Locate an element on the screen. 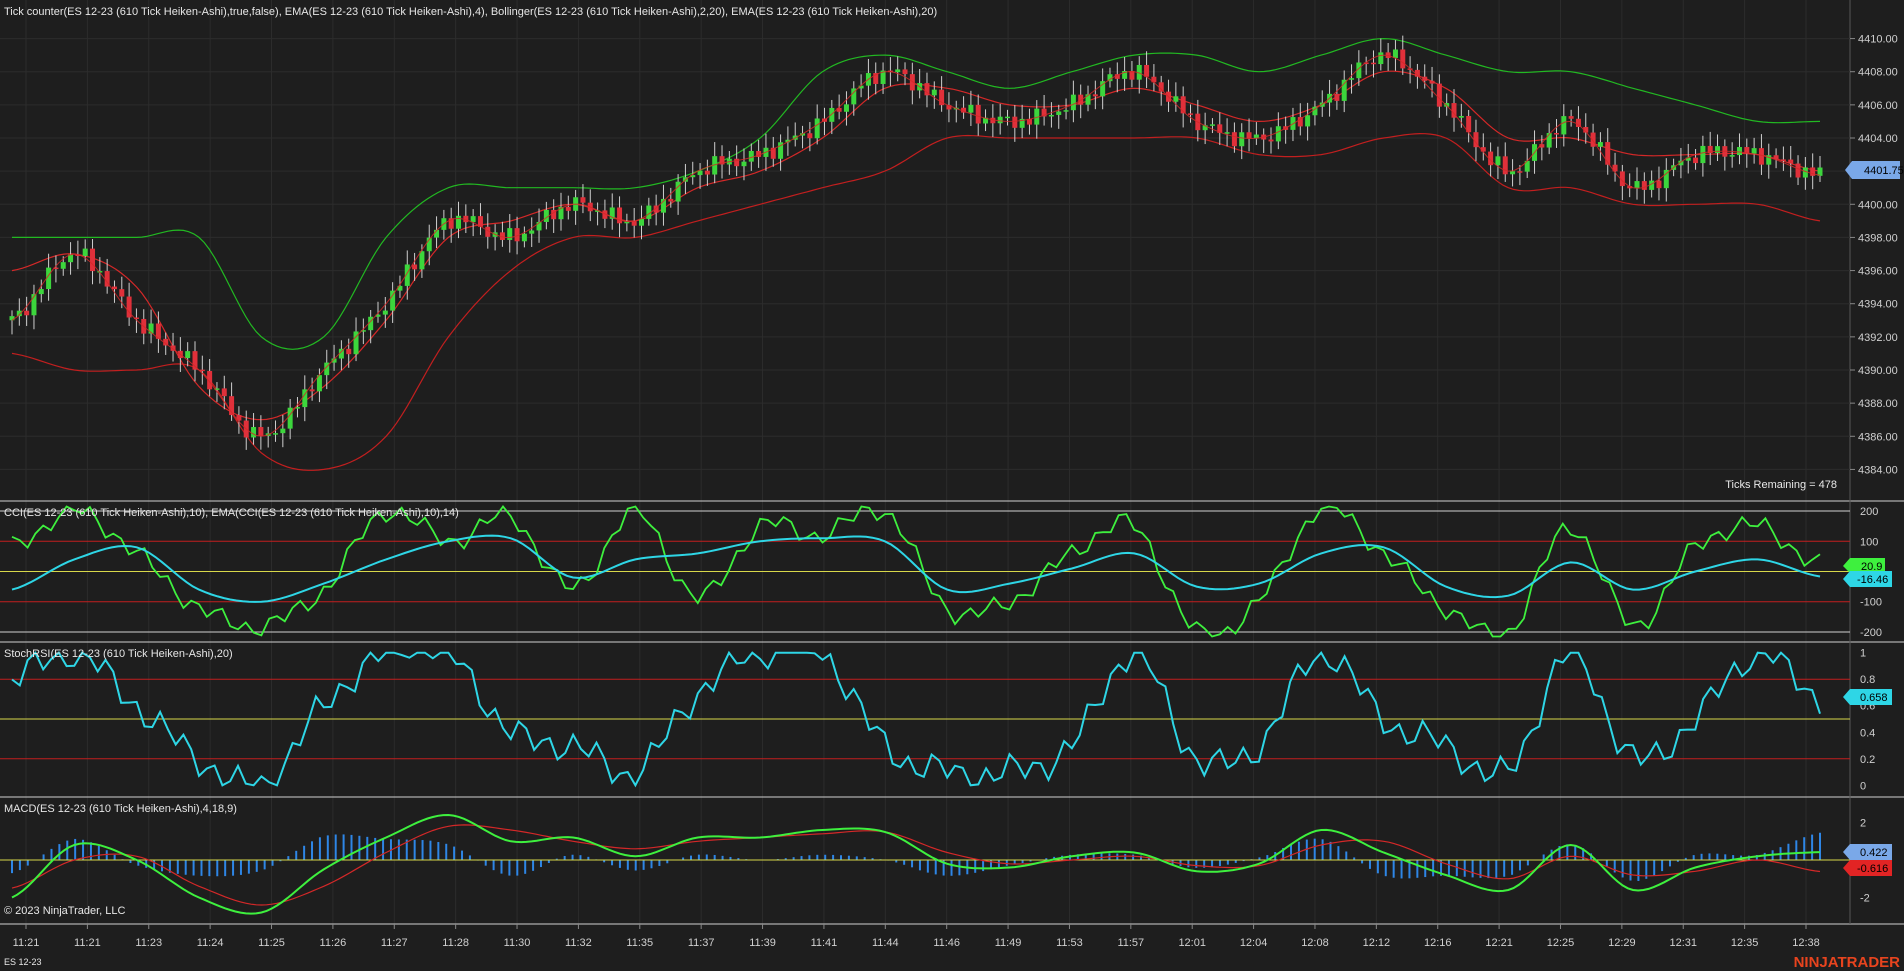 This screenshot has height=971, width=1904. stochrsi-tick-label: 0.2 is located at coordinates (1867, 760).